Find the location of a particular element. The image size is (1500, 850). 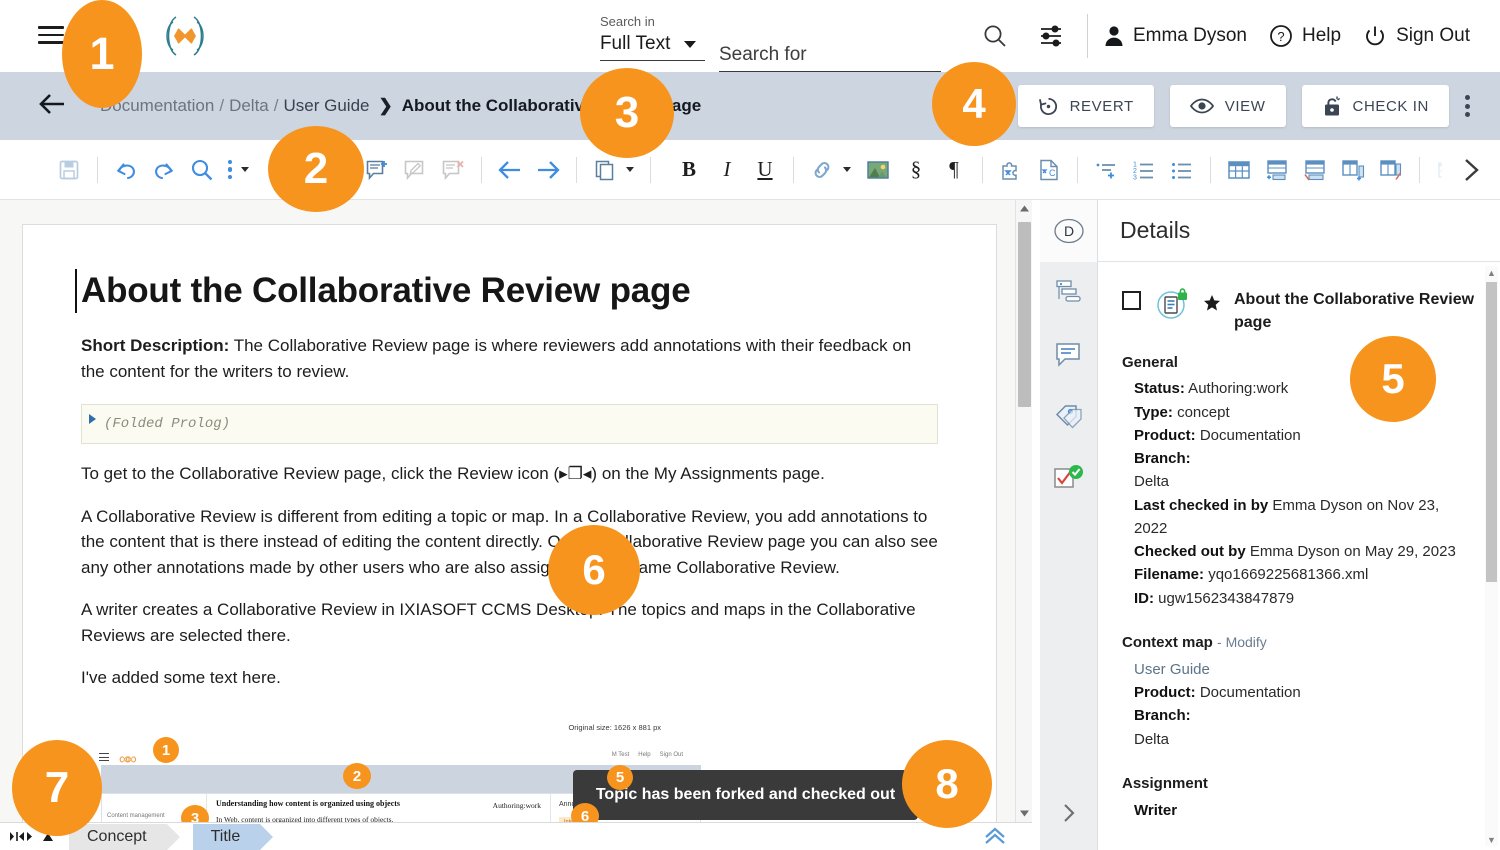

delete-table-column-icon is located at coordinates (1391, 170).